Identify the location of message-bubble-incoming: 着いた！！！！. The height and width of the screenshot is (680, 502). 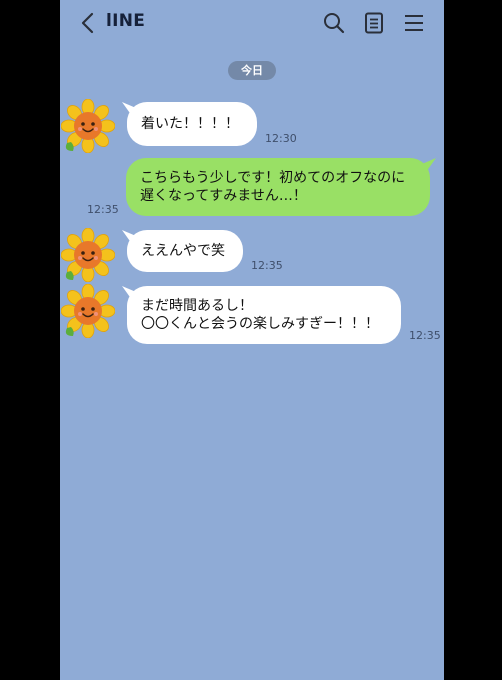
(192, 124).